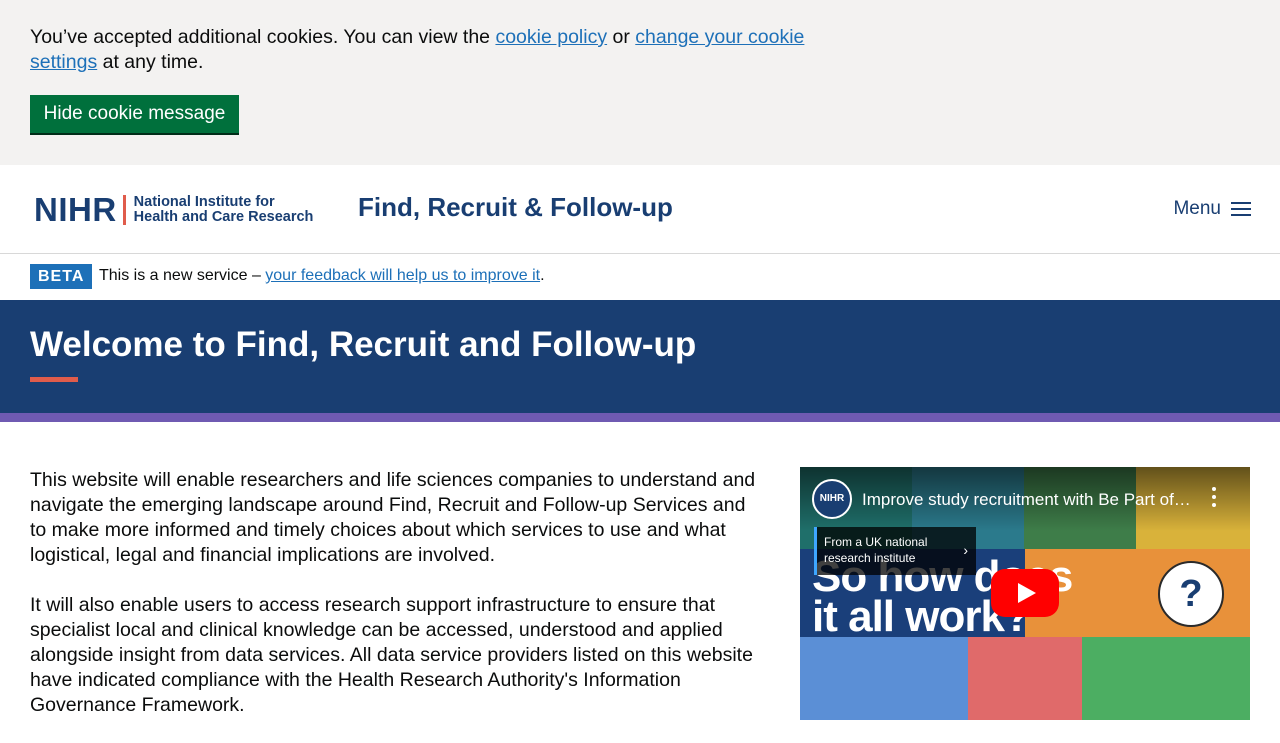 The image size is (1280, 743). Describe the element at coordinates (204, 201) in the screenshot. I see `logo-line-1: National Institute for` at that location.